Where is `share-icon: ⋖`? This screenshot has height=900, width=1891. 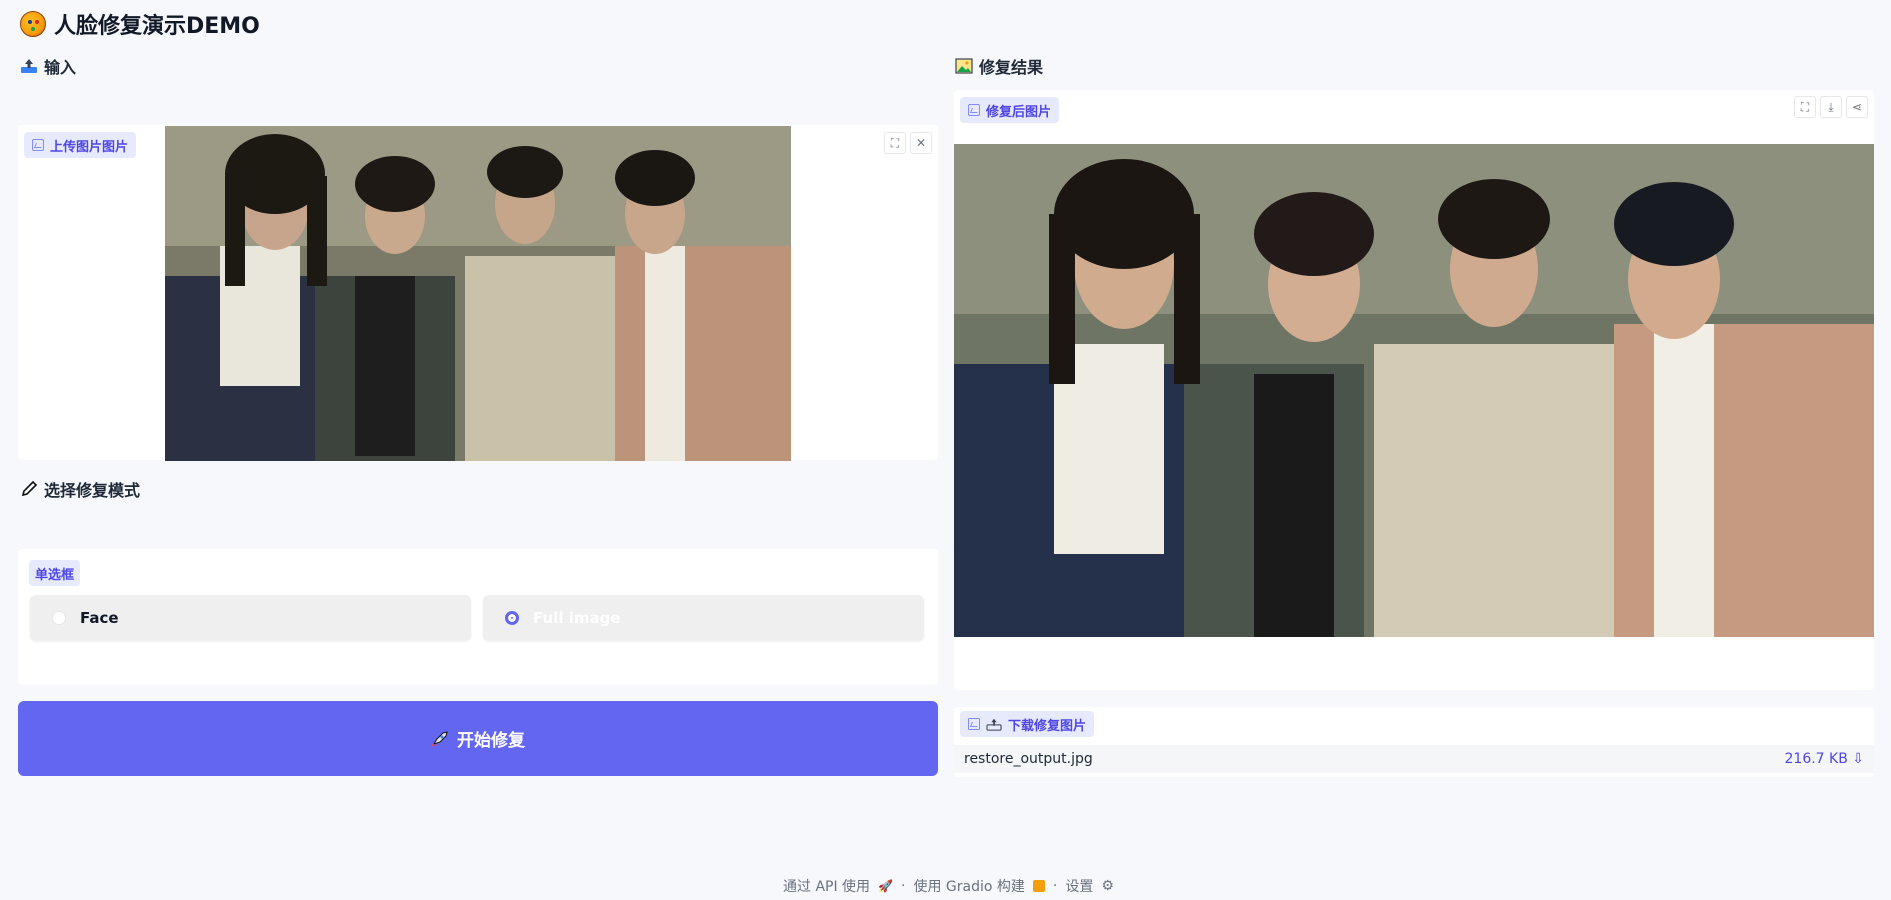
share-icon: ⋖ is located at coordinates (1857, 107).